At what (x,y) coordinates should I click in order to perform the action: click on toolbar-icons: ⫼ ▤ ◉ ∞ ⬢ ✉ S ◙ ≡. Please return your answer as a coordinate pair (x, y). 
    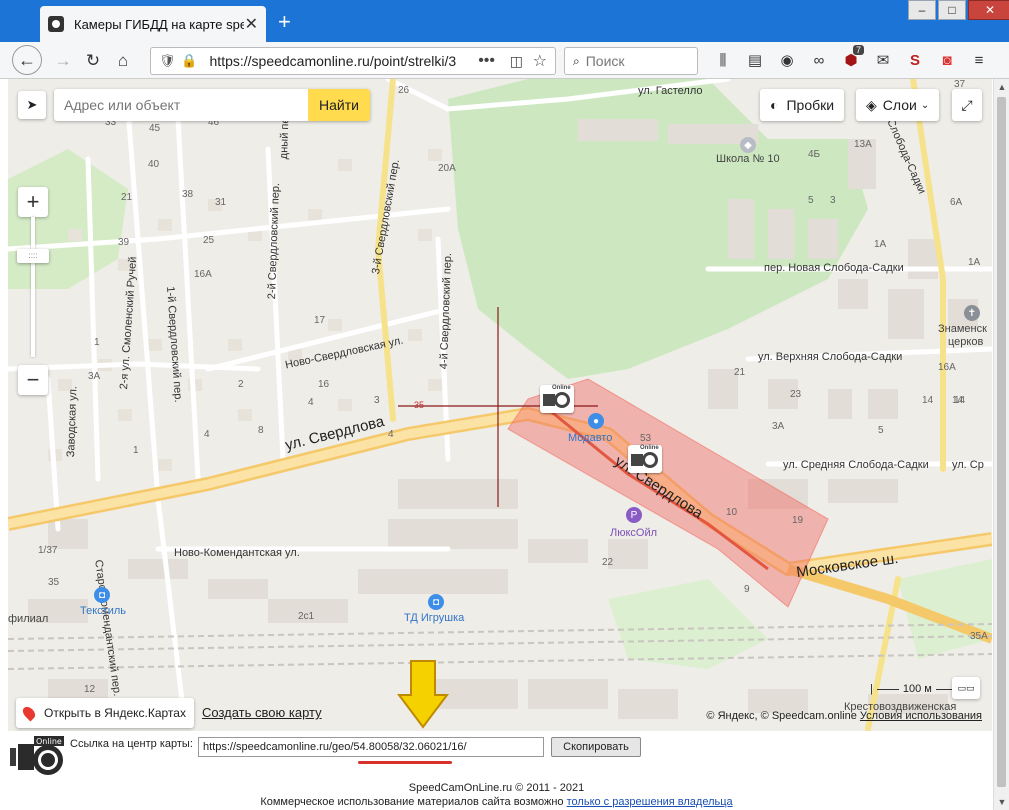
    Looking at the image, I should click on (851, 61).